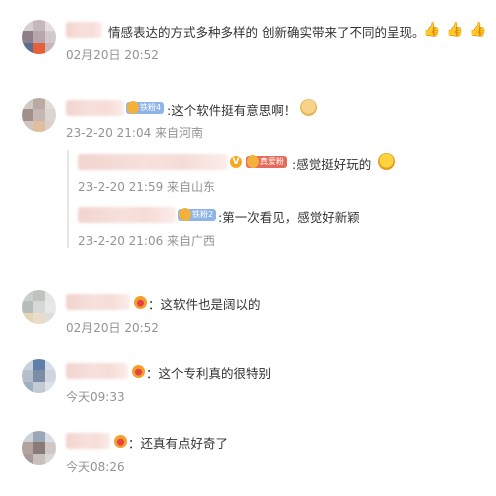 This screenshot has height=496, width=496. I want to click on doge-emoji, so click(308, 107).